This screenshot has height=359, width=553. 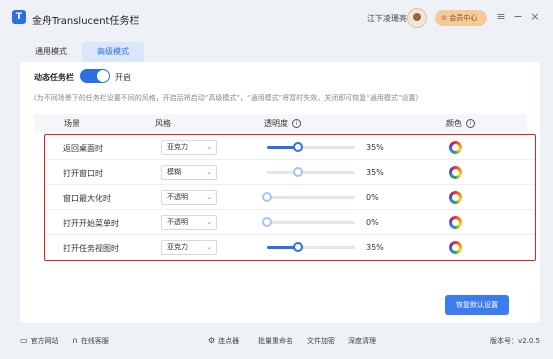 What do you see at coordinates (444, 18) in the screenshot?
I see `crown-icon: ♔` at bounding box center [444, 18].